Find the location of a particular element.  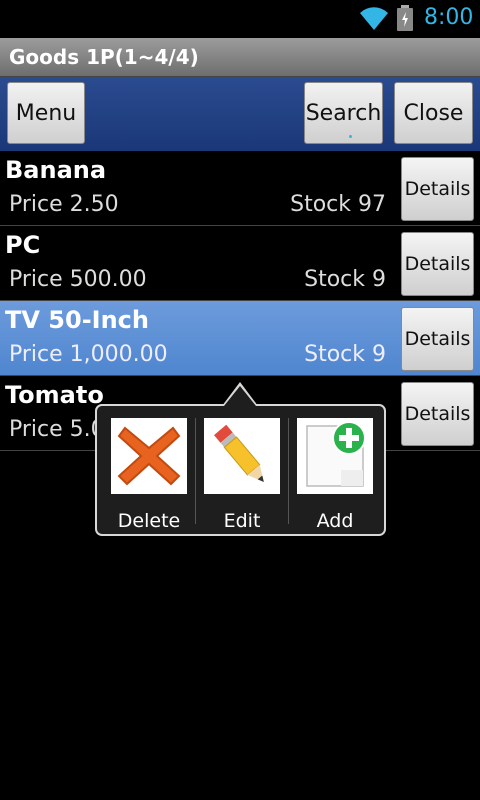

delete-label: Delete is located at coordinates (149, 521).